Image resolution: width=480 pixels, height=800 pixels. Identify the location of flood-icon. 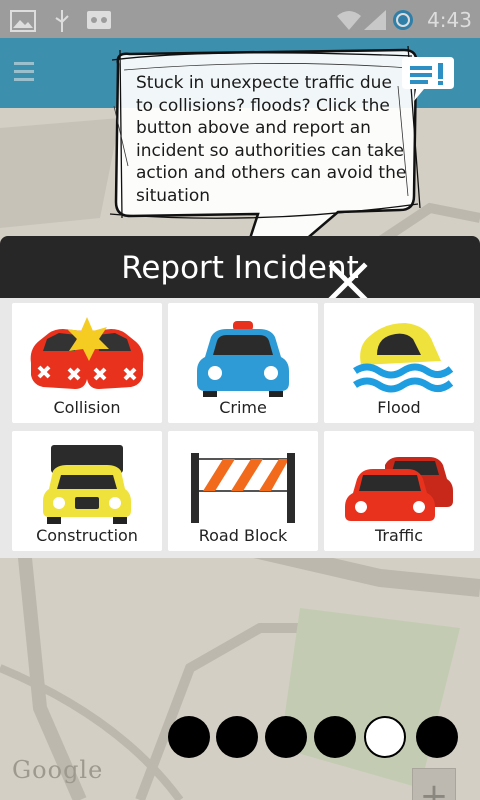
(403, 358).